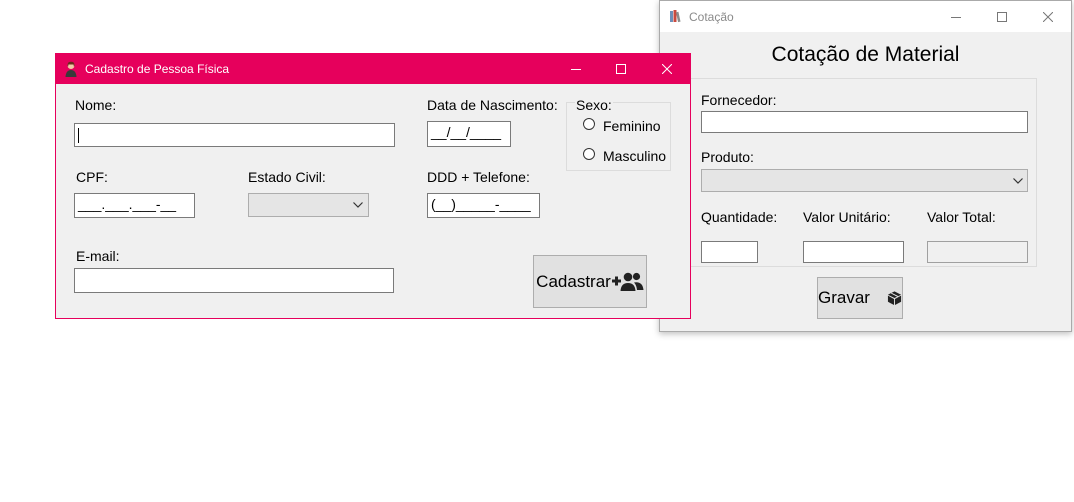  What do you see at coordinates (589, 154) in the screenshot?
I see `masculino-radio` at bounding box center [589, 154].